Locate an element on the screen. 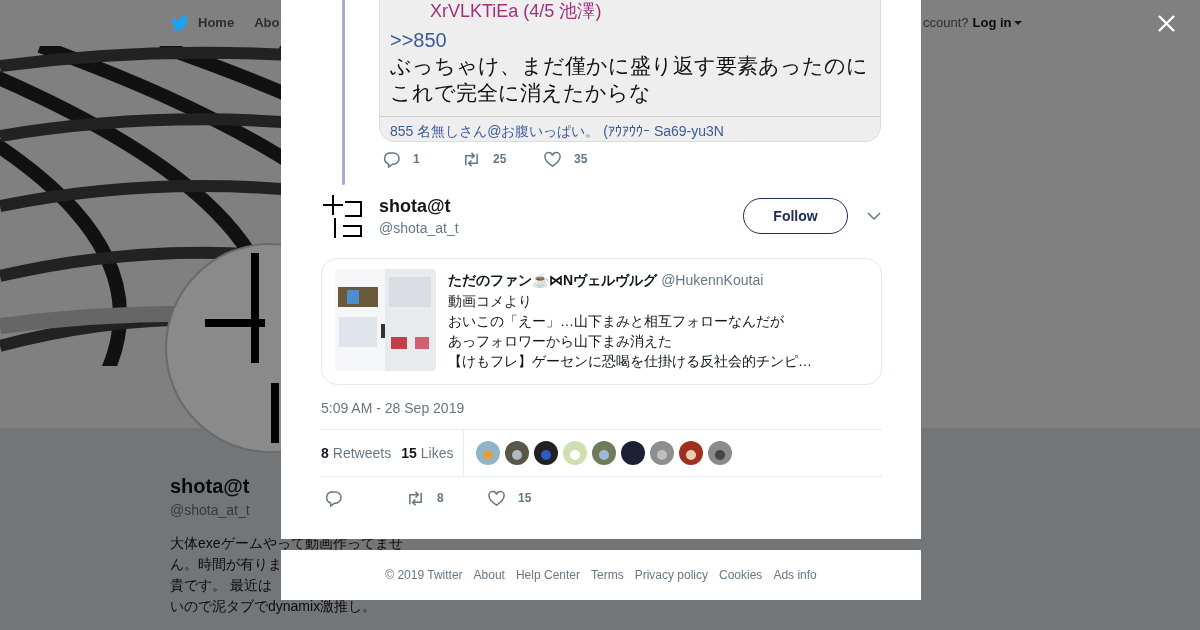 This screenshot has height=630, width=1200. stat-link: 8 Retweets is located at coordinates (356, 453).